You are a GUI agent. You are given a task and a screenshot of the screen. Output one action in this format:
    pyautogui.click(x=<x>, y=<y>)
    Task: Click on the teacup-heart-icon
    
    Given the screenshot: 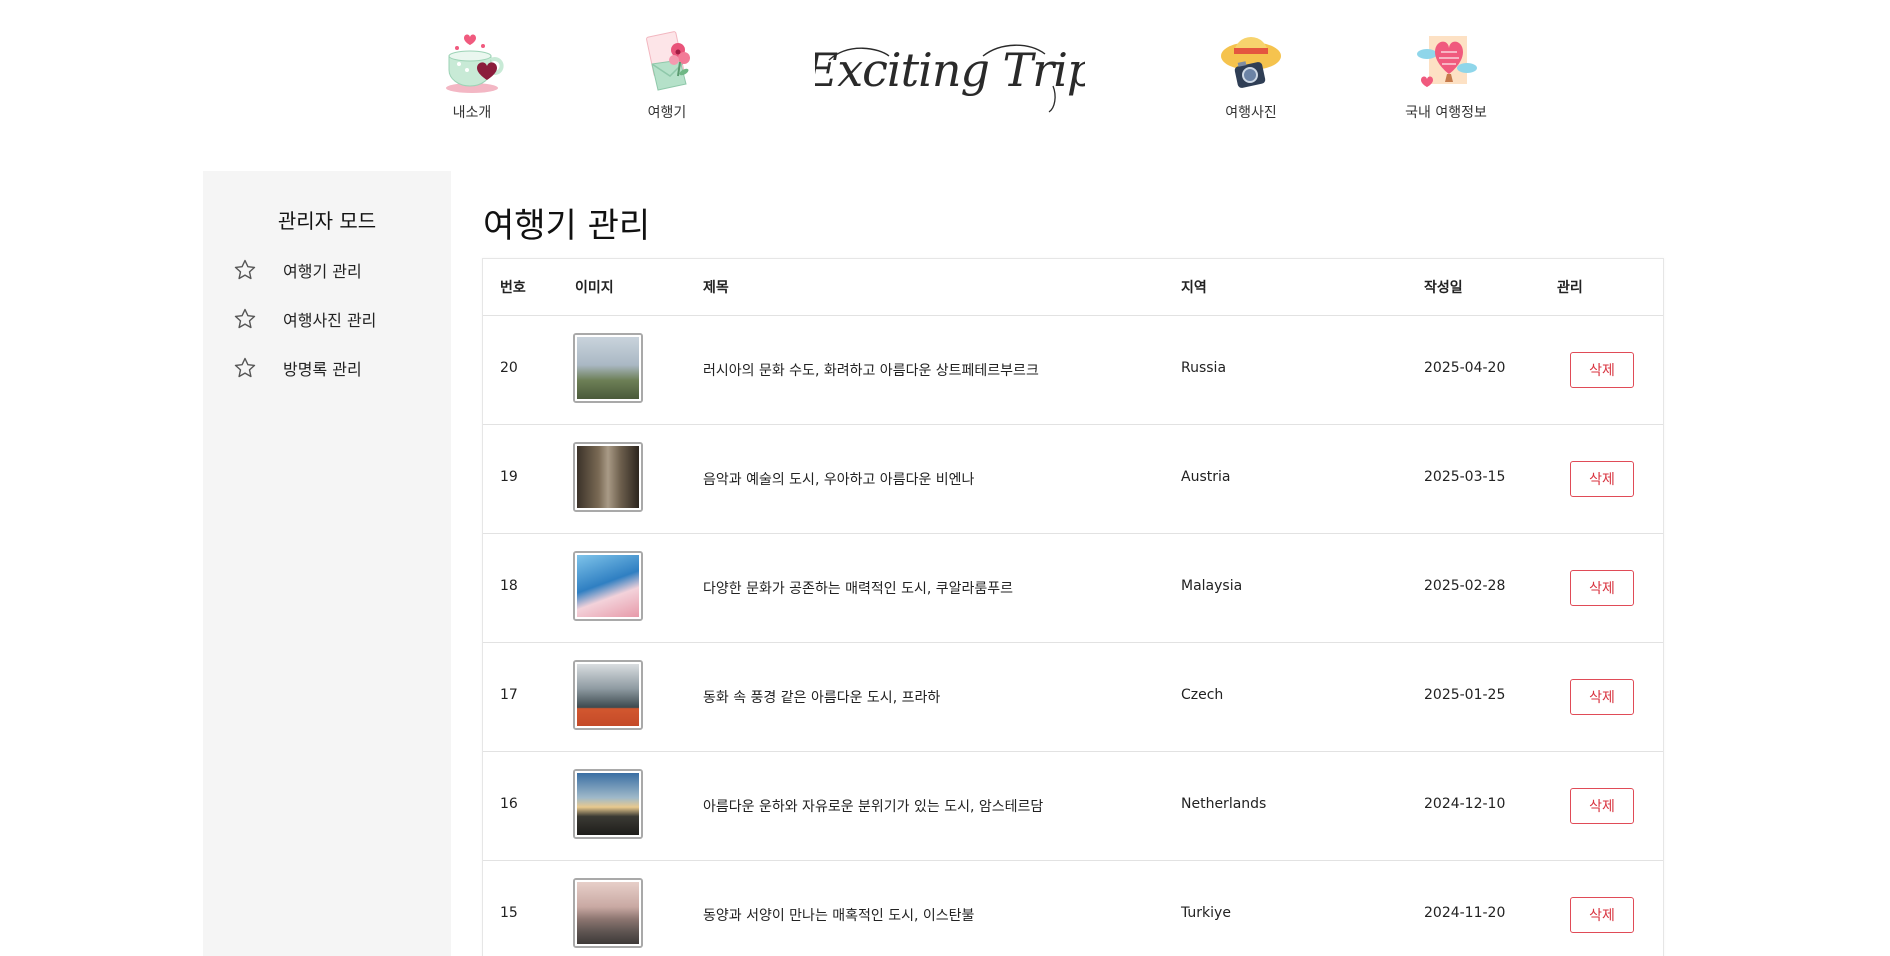 What is the action you would take?
    pyautogui.click(x=475, y=63)
    